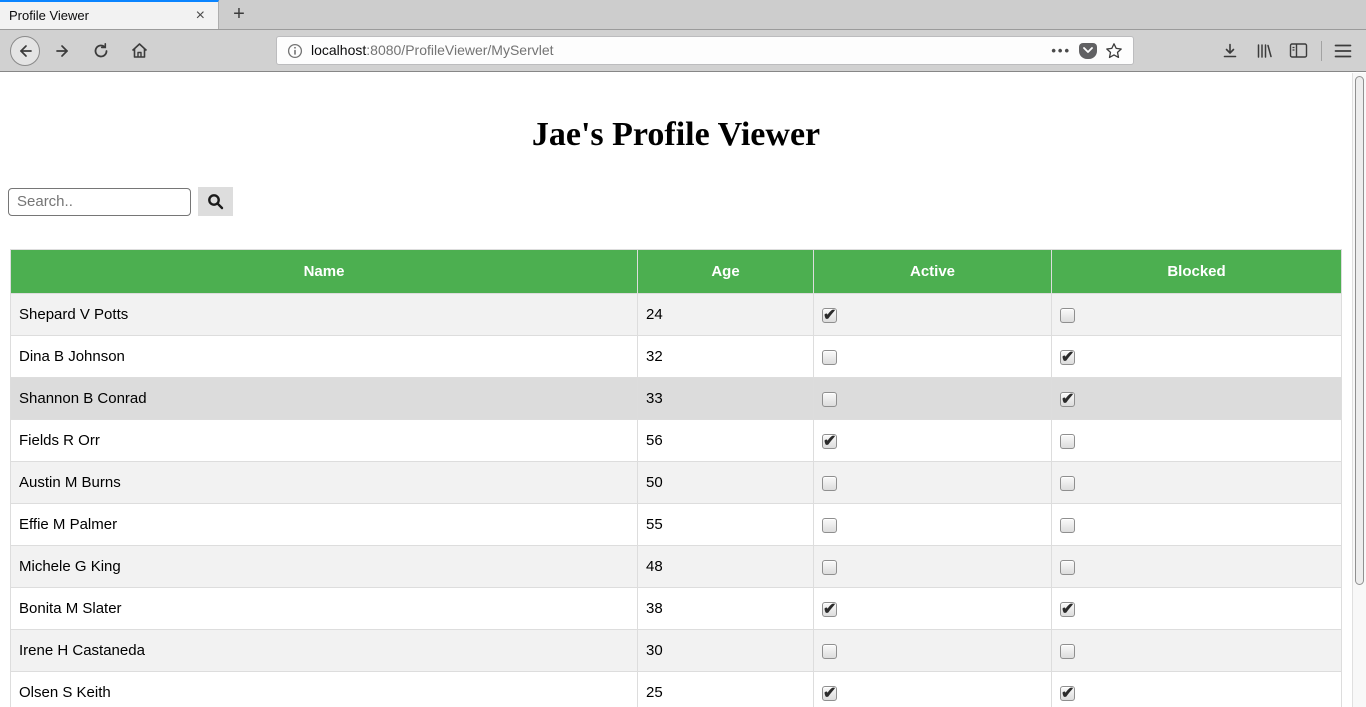 Image resolution: width=1366 pixels, height=707 pixels. I want to click on site-info-icon, so click(295, 51).